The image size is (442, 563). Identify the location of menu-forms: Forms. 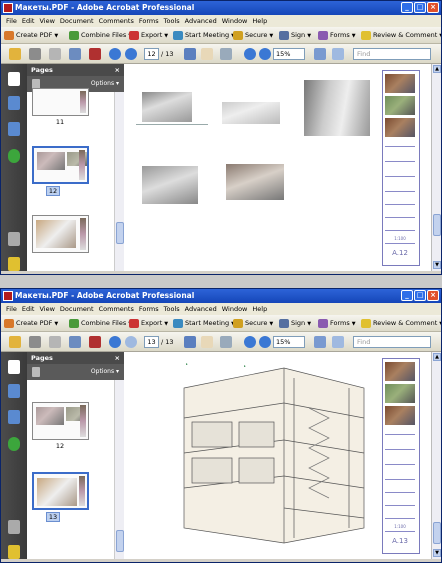
(149, 309).